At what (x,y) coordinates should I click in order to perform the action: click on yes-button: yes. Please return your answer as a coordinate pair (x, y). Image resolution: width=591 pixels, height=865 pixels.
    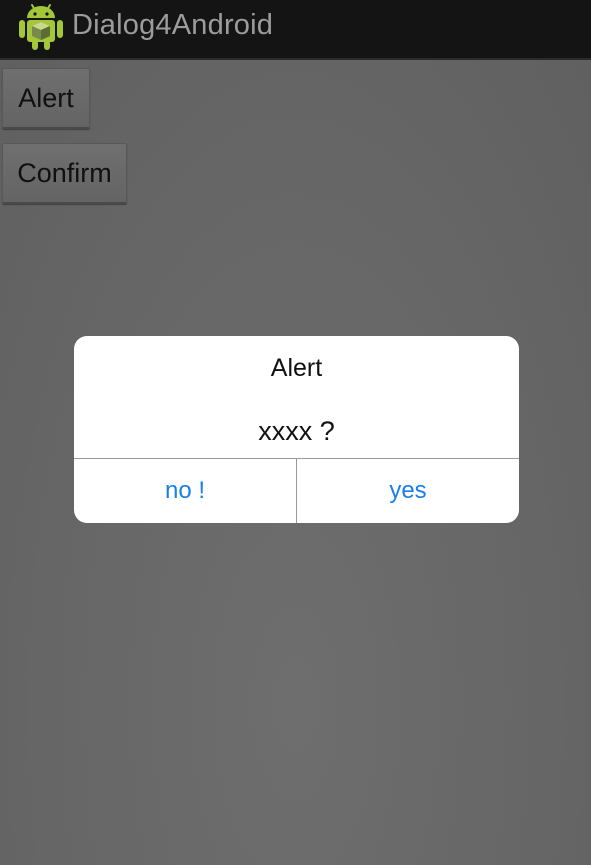
    Looking at the image, I should click on (408, 491).